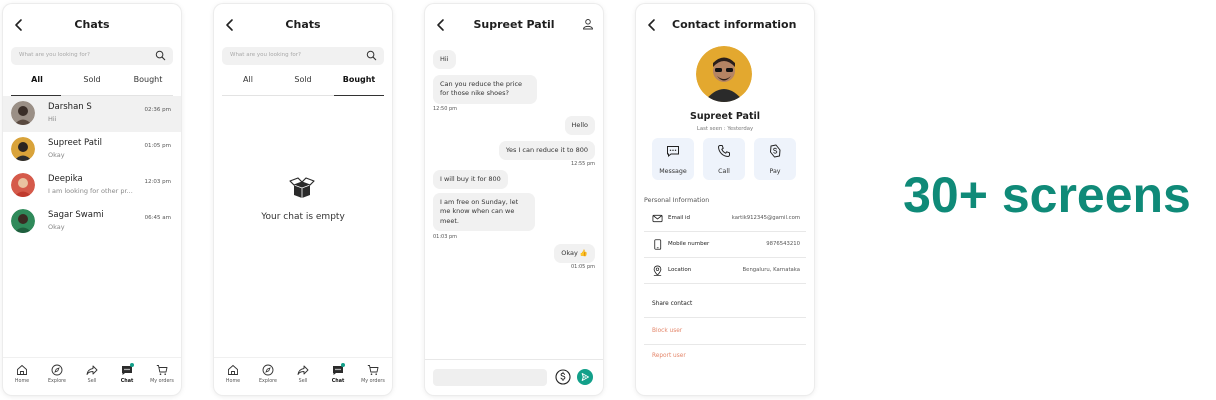 The height and width of the screenshot is (400, 1216). What do you see at coordinates (673, 171) in the screenshot?
I see `action-label: Message` at bounding box center [673, 171].